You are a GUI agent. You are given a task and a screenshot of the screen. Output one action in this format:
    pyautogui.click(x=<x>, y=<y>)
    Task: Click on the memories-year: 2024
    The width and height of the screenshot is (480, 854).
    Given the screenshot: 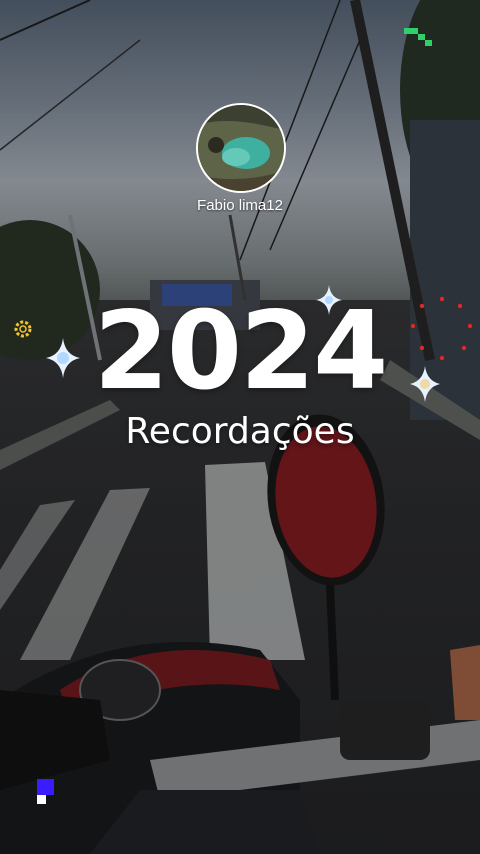 What is the action you would take?
    pyautogui.click(x=241, y=351)
    